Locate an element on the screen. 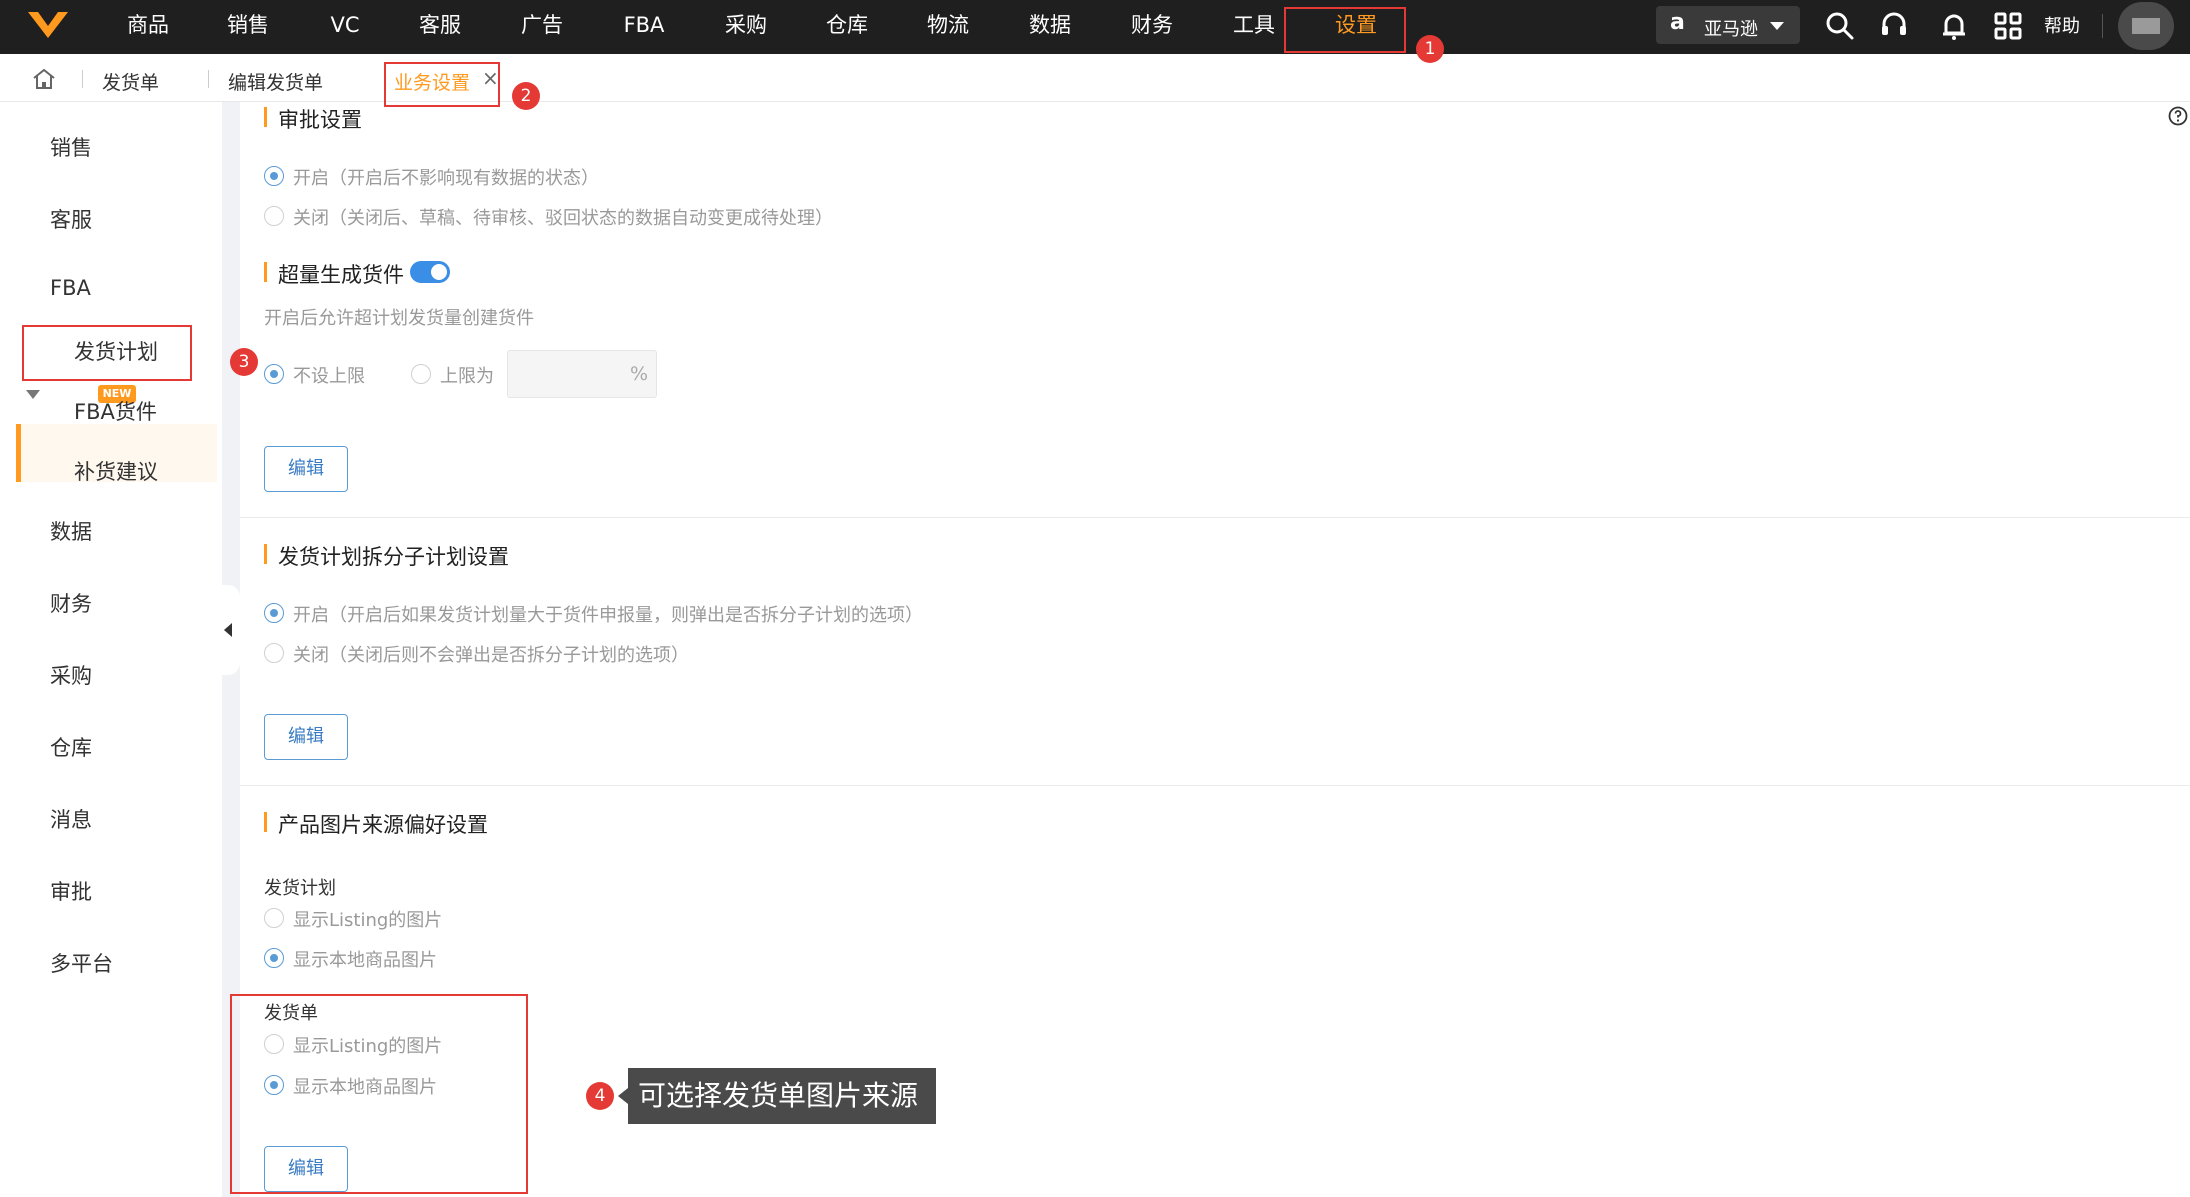 This screenshot has width=2190, height=1197. nav-item-finance: 财务 is located at coordinates (1152, 27).